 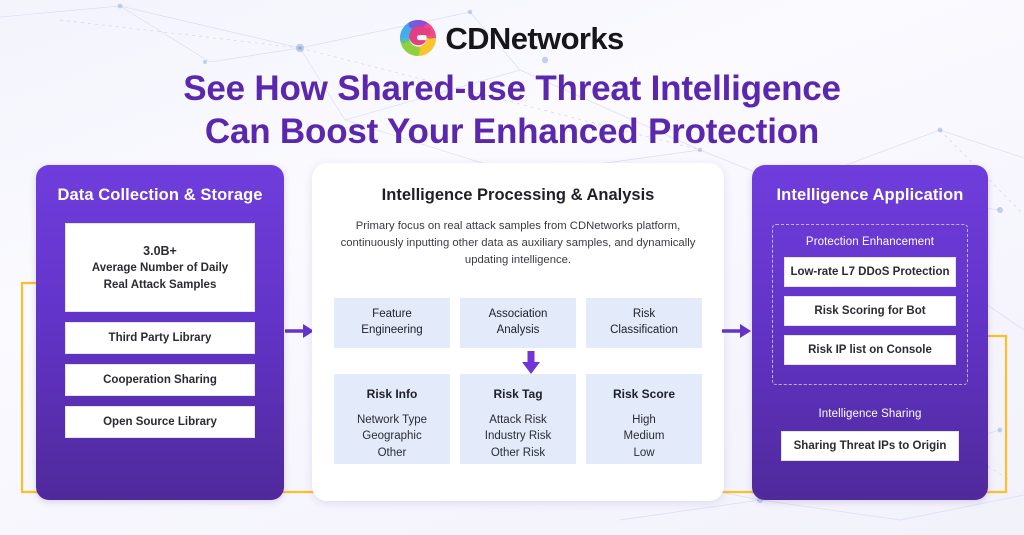 What do you see at coordinates (392, 314) in the screenshot?
I see `feature-engineering-line-1: Feature` at bounding box center [392, 314].